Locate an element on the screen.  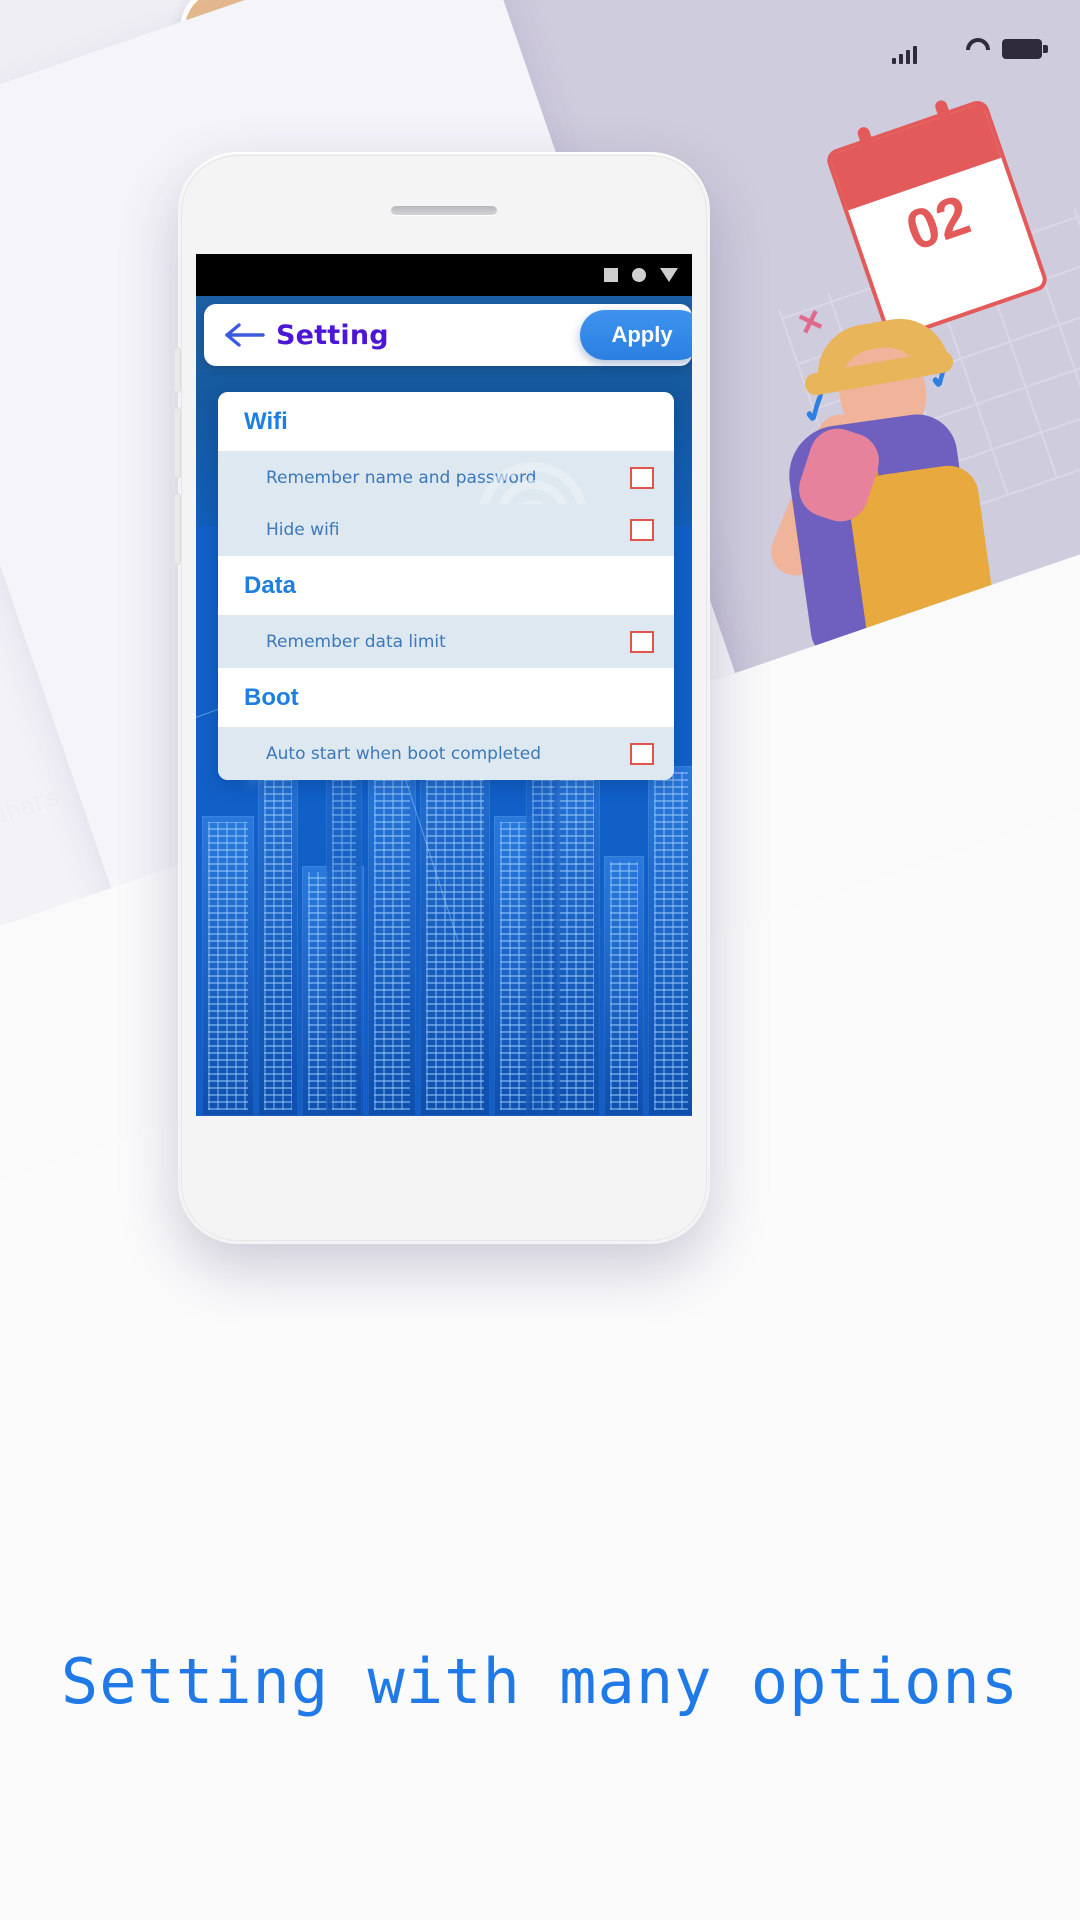
option-row-hide-wifi: Hide wifi is located at coordinates (446, 530).